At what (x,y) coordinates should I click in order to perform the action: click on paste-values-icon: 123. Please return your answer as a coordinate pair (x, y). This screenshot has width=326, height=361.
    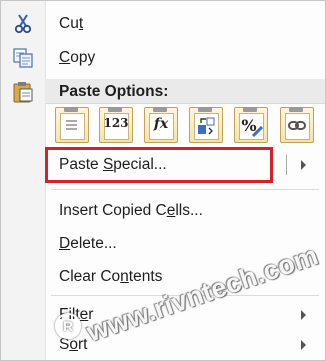
    Looking at the image, I should click on (116, 123).